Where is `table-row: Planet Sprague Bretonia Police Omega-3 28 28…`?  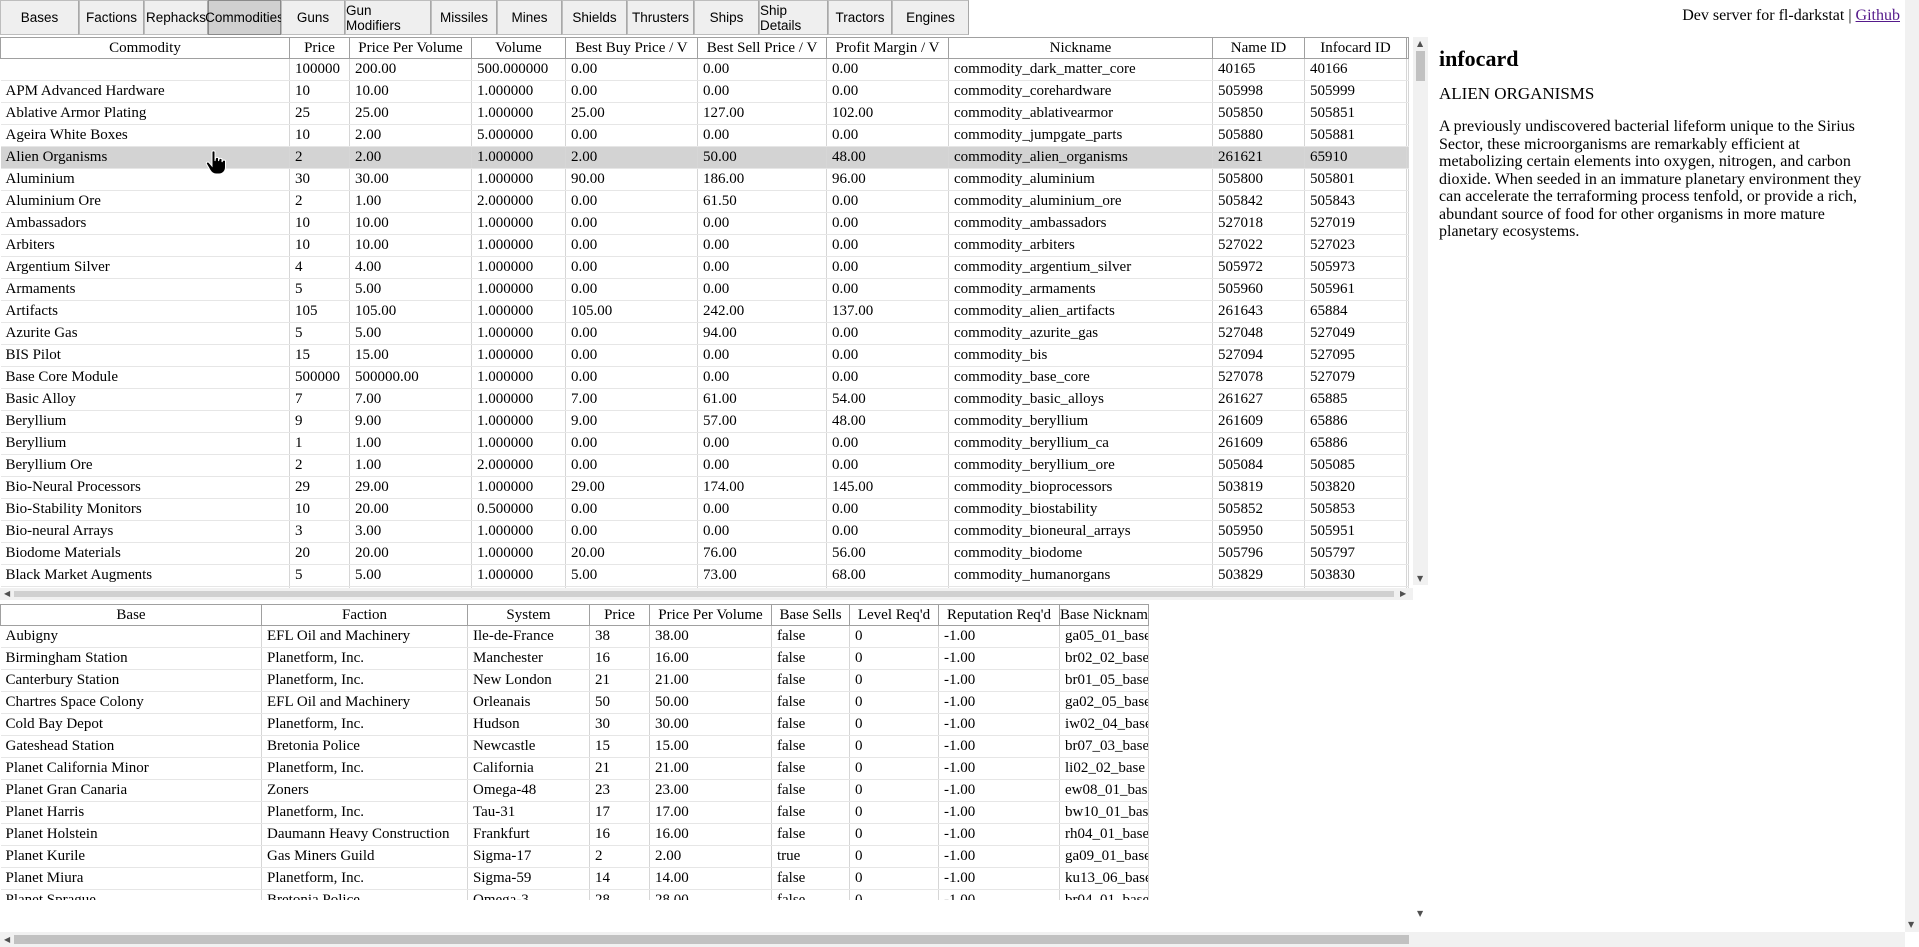
table-row: Planet Sprague Bretonia Police Omega-3 28 28… is located at coordinates (574, 894).